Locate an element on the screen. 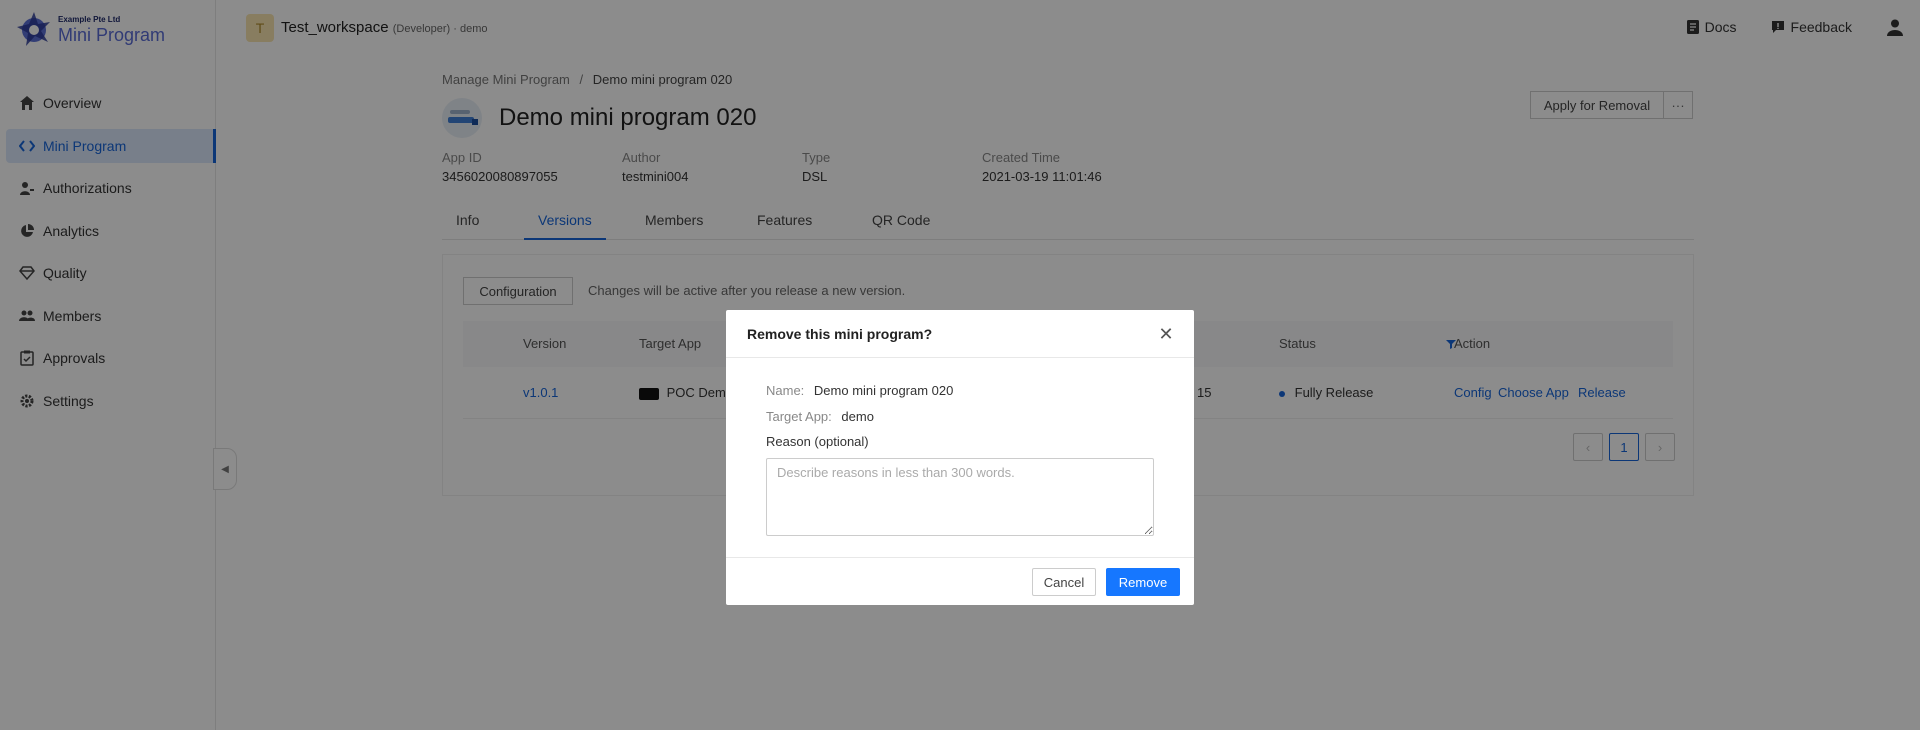  modal-footer: Cancel Remove is located at coordinates (960, 581).